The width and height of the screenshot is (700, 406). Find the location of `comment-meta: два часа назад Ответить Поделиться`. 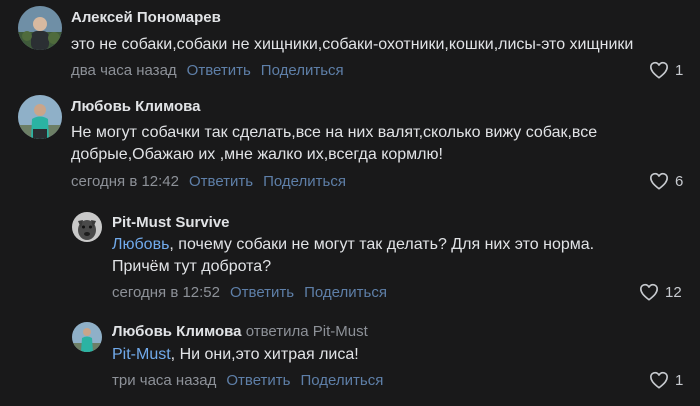

comment-meta: два часа назад Ответить Поделиться is located at coordinates (207, 70).